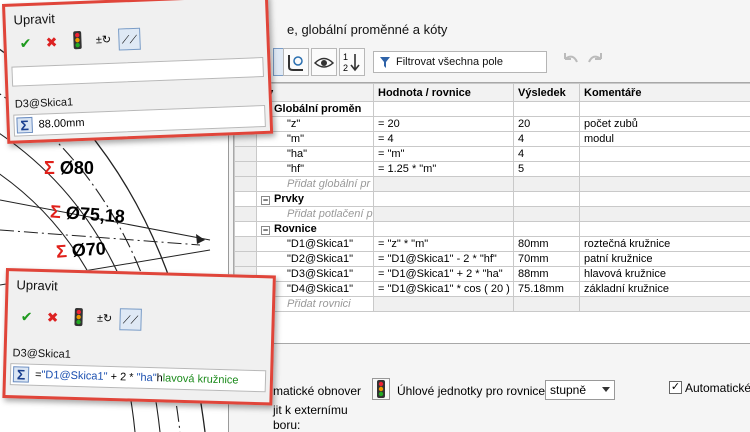  What do you see at coordinates (492, 199) in the screenshot?
I see `group-row-features: − Prvky` at bounding box center [492, 199].